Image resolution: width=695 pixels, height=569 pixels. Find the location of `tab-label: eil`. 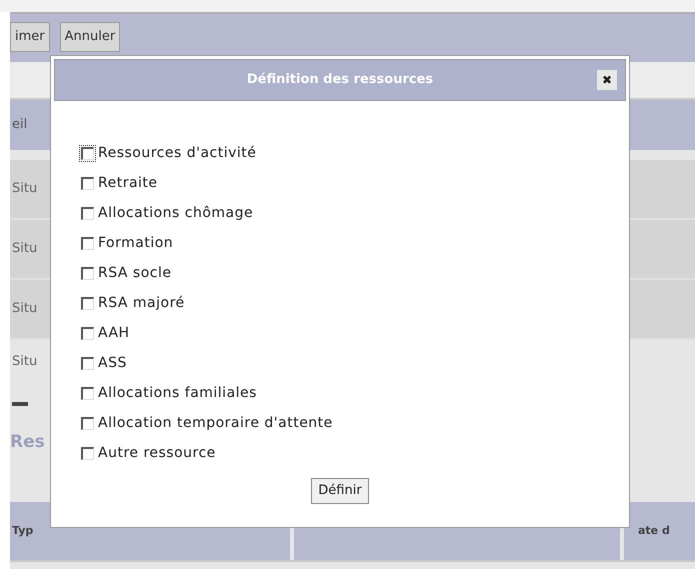

tab-label: eil is located at coordinates (20, 125).